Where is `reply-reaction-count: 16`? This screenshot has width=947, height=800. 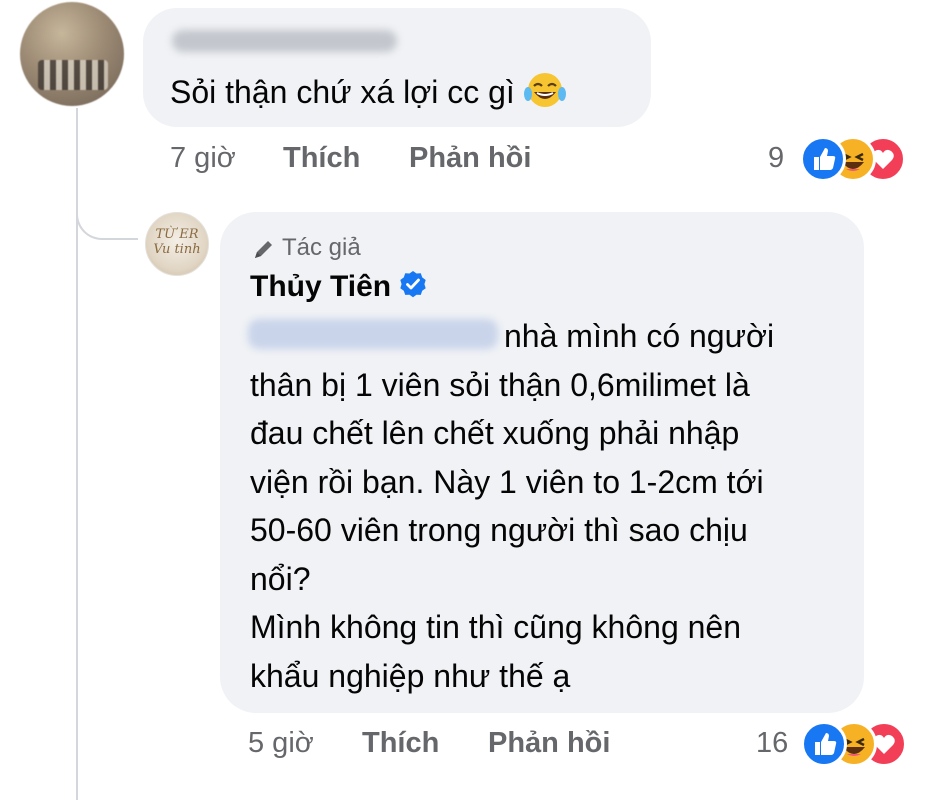 reply-reaction-count: 16 is located at coordinates (772, 743).